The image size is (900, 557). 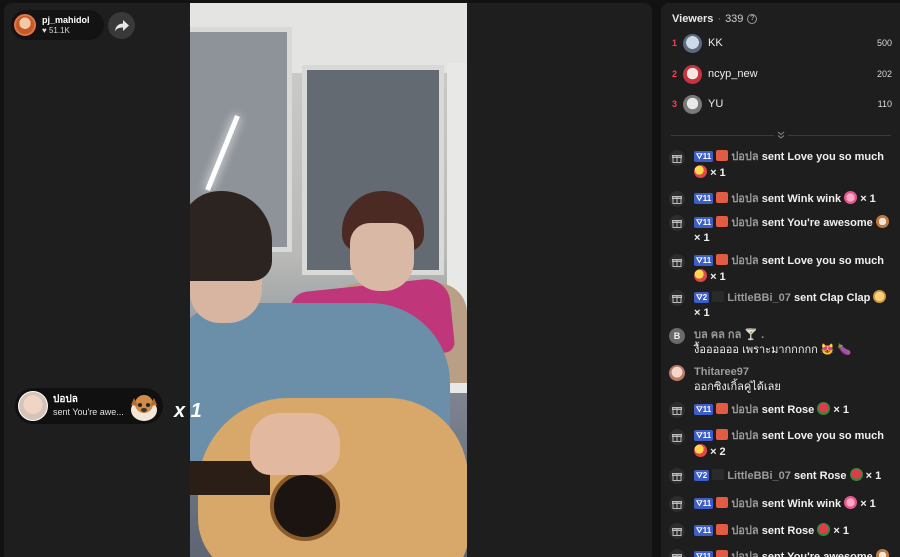 I want to click on chat-gift-body: ⛛11 ปอปล sent Rose × 1, so click(x=793, y=410).